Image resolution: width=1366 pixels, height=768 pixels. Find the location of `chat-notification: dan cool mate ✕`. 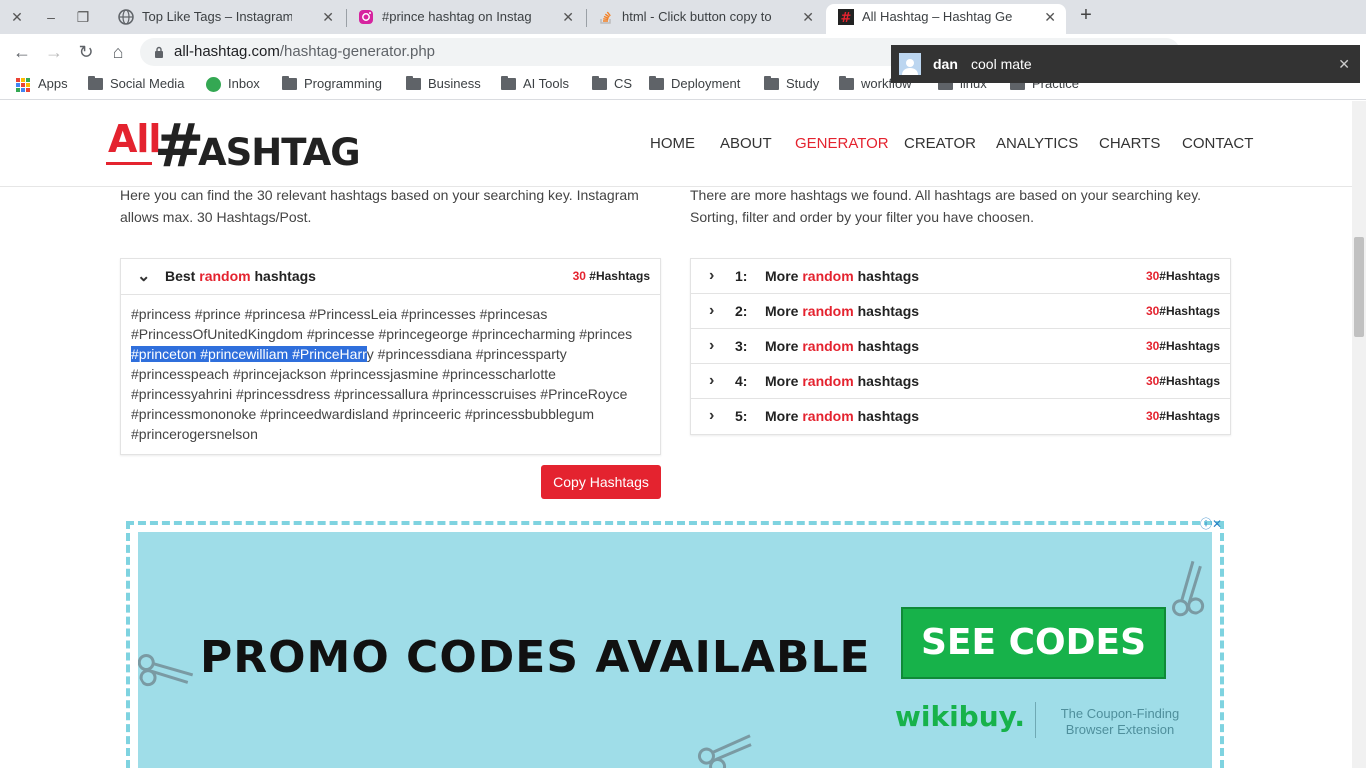

chat-notification: dan cool mate ✕ is located at coordinates (1125, 64).